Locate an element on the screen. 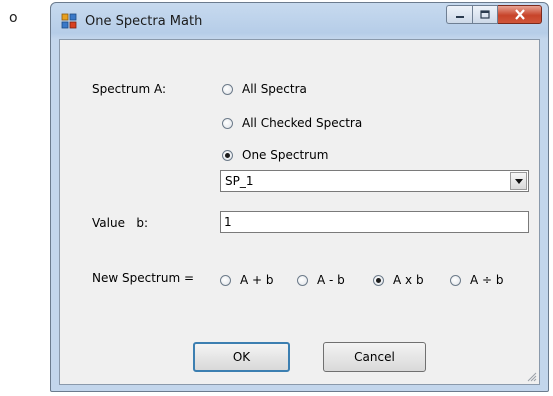  cancel-button-label: Cancel is located at coordinates (374, 357).